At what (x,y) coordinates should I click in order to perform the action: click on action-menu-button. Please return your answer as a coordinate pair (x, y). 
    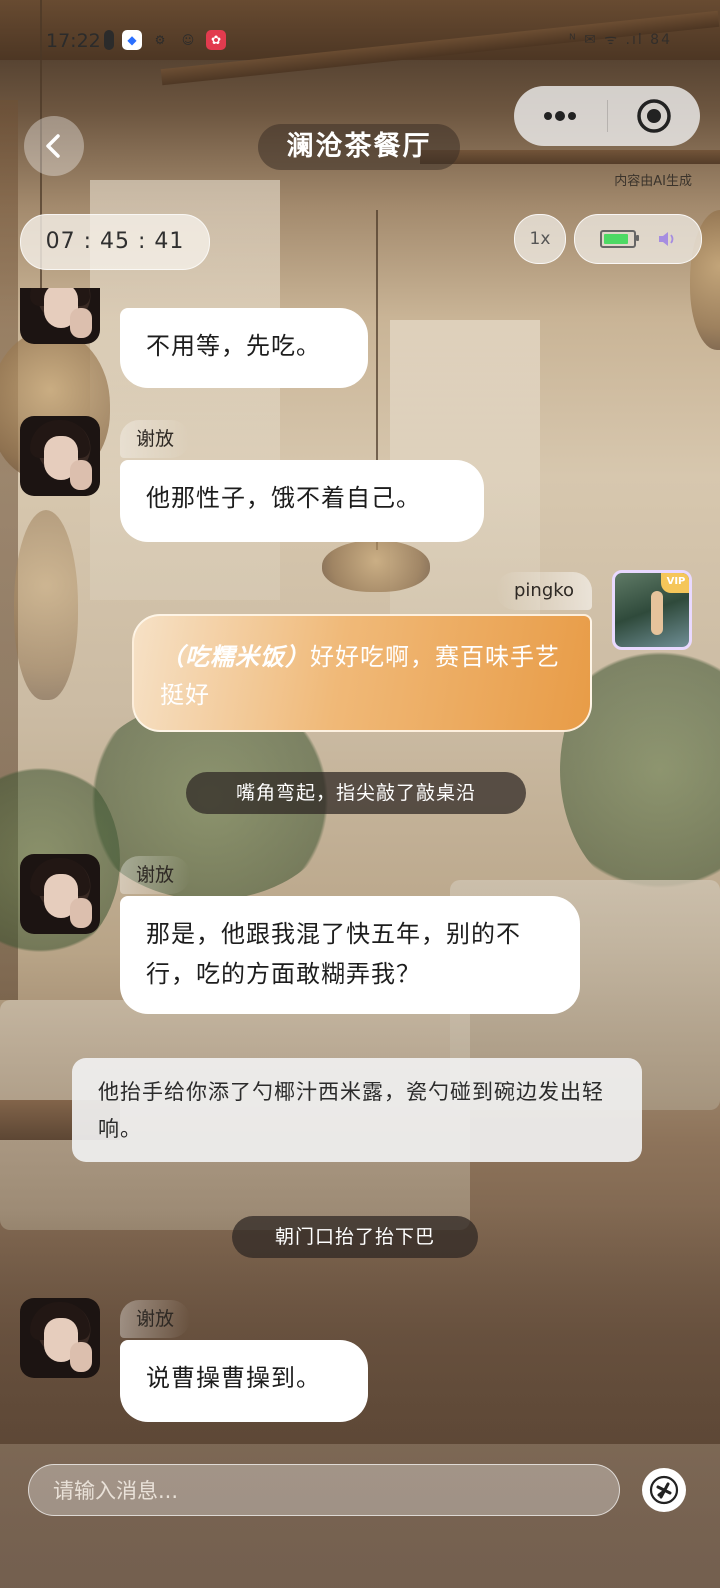
    Looking at the image, I should click on (664, 1490).